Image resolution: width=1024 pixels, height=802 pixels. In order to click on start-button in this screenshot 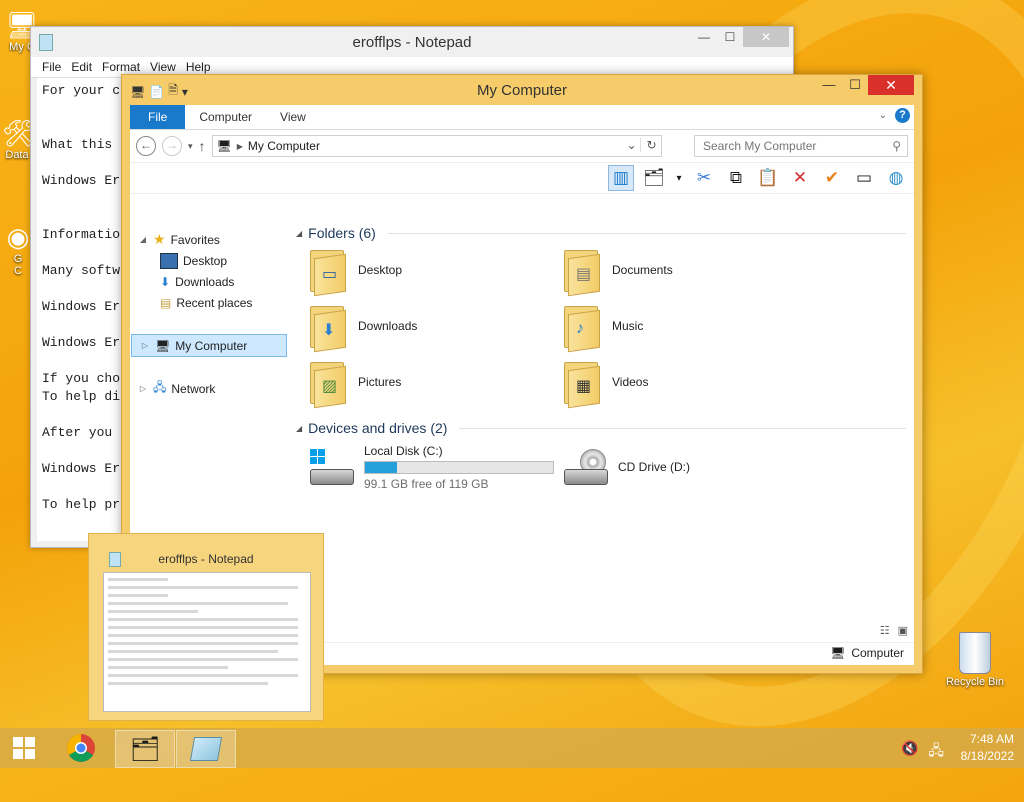, I will do `click(24, 748)`.